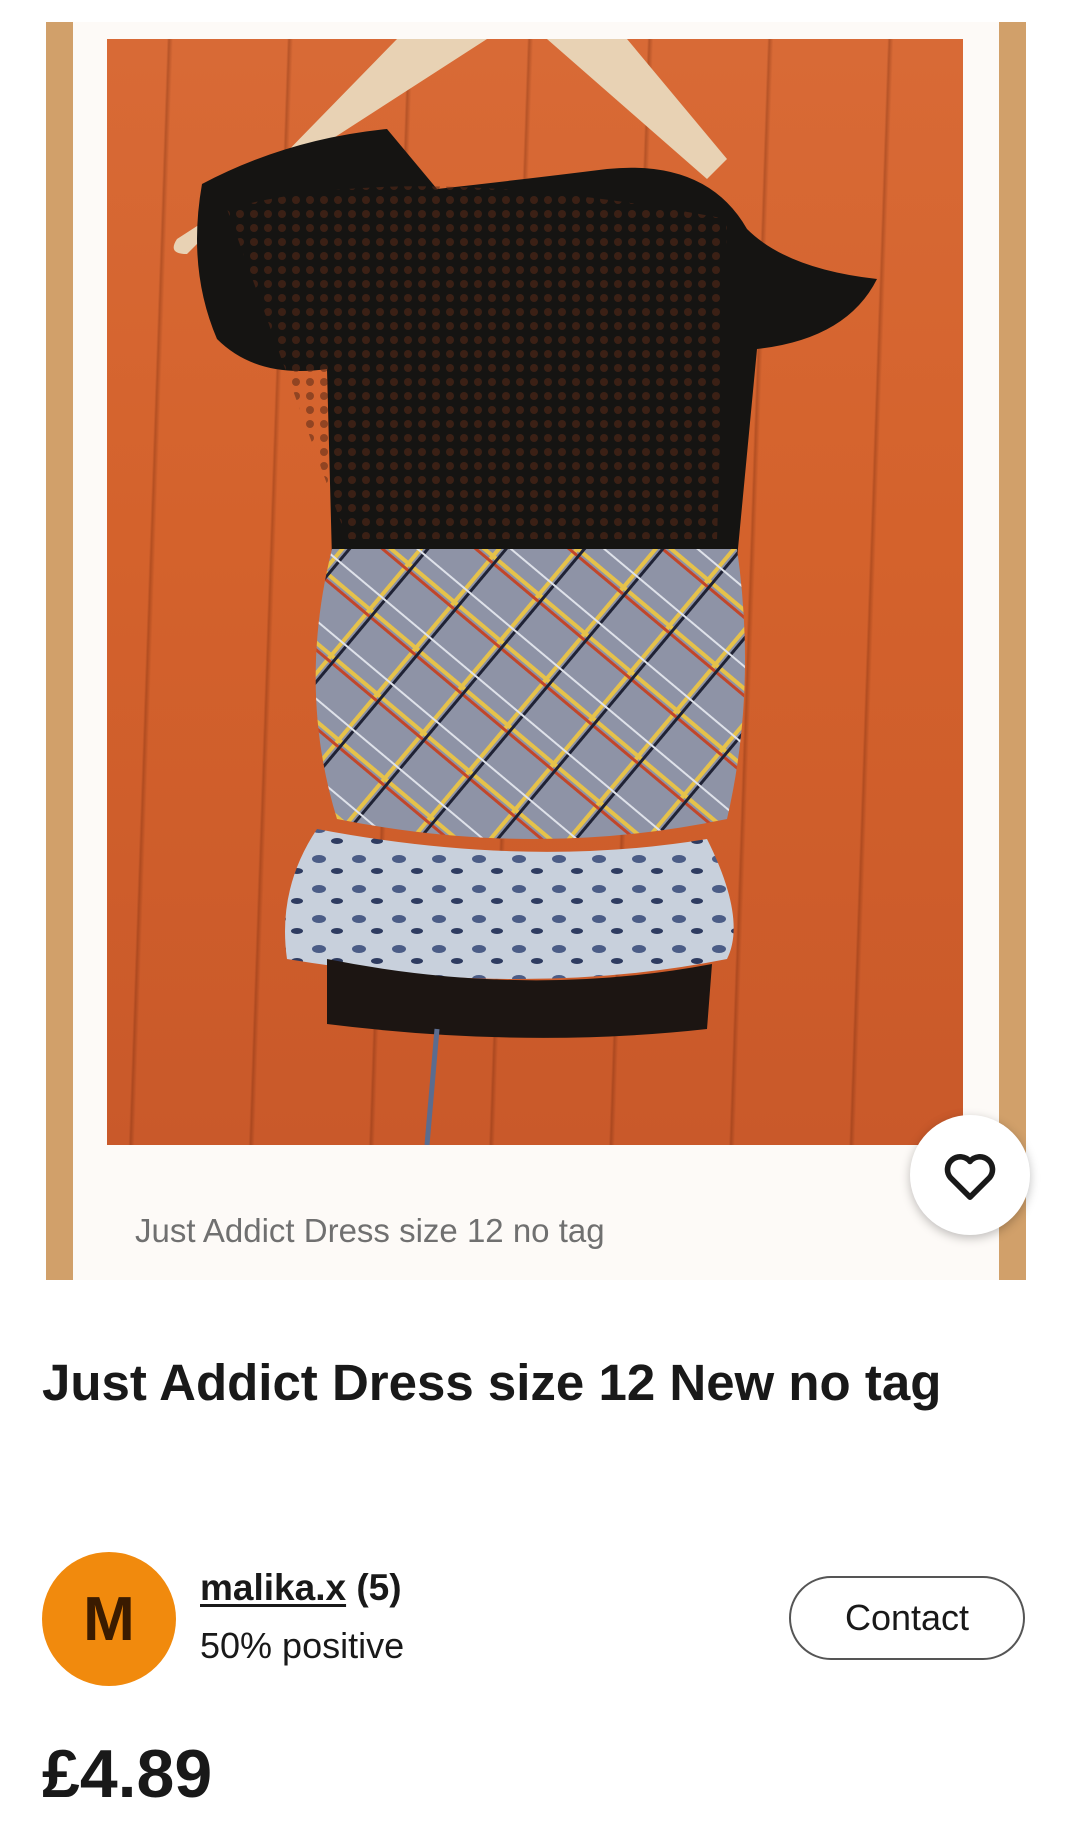 The height and width of the screenshot is (1821, 1077). Describe the element at coordinates (509, 904) in the screenshot. I see `animal-print-ruffle` at that location.